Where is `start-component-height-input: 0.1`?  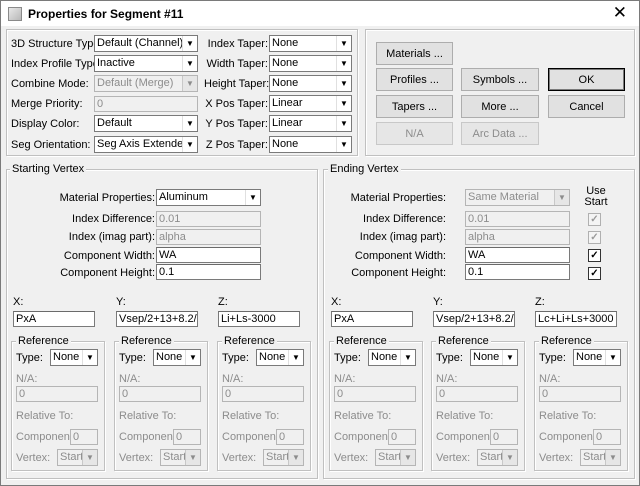 start-component-height-input: 0.1 is located at coordinates (208, 272).